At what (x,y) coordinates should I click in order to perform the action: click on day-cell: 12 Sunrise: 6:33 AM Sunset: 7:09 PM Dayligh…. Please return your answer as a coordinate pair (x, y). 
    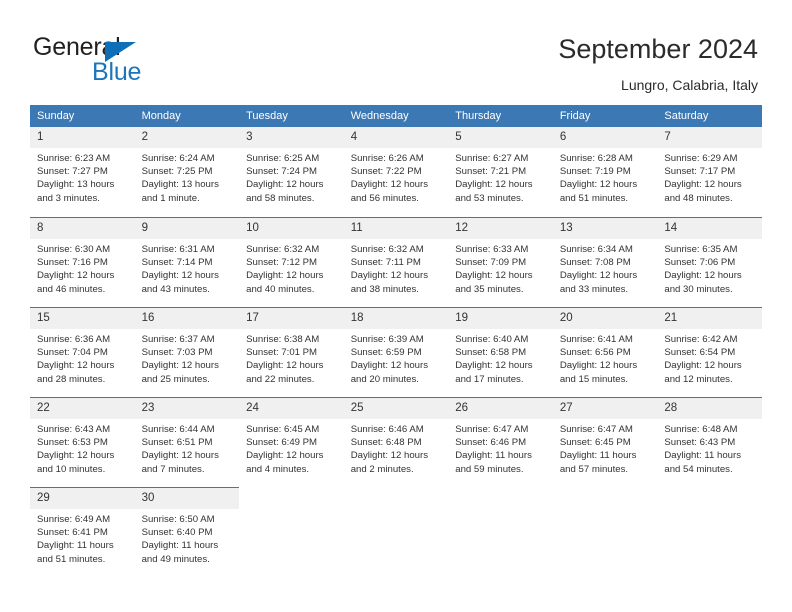
    Looking at the image, I should click on (500, 262).